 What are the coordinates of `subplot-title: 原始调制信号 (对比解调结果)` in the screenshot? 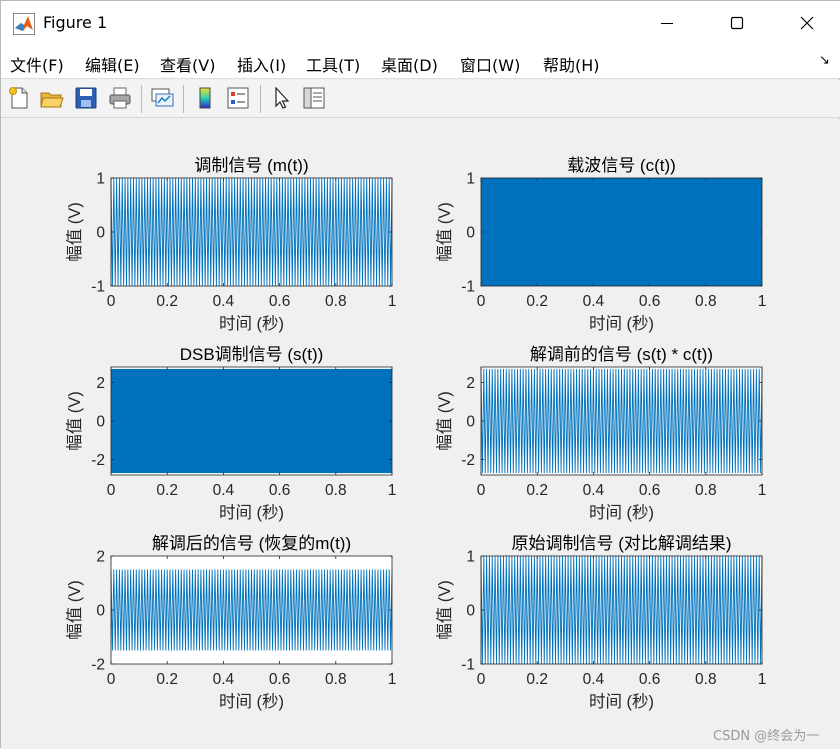 It's located at (621, 543).